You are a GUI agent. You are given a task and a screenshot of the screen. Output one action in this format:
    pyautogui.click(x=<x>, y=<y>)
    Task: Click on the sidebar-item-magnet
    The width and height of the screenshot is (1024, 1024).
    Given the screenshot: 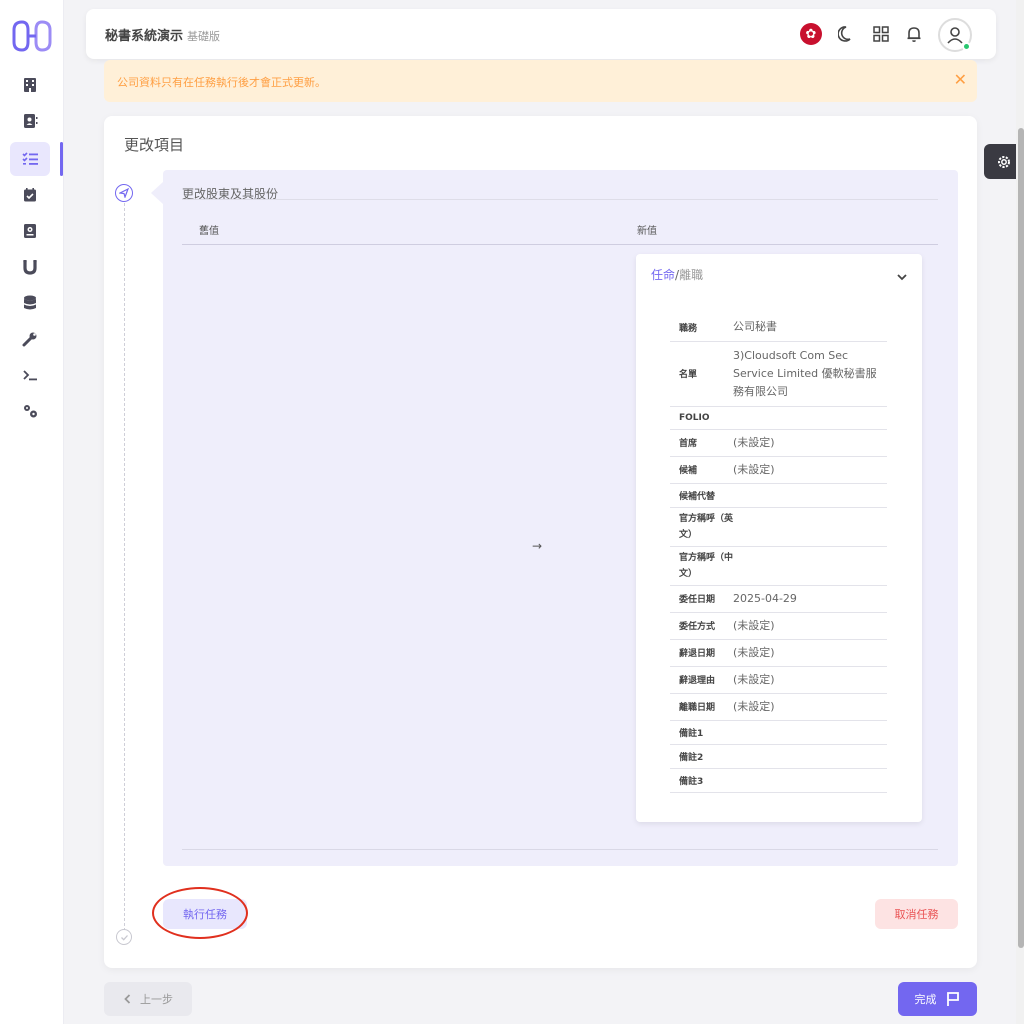 What is the action you would take?
    pyautogui.click(x=30, y=267)
    